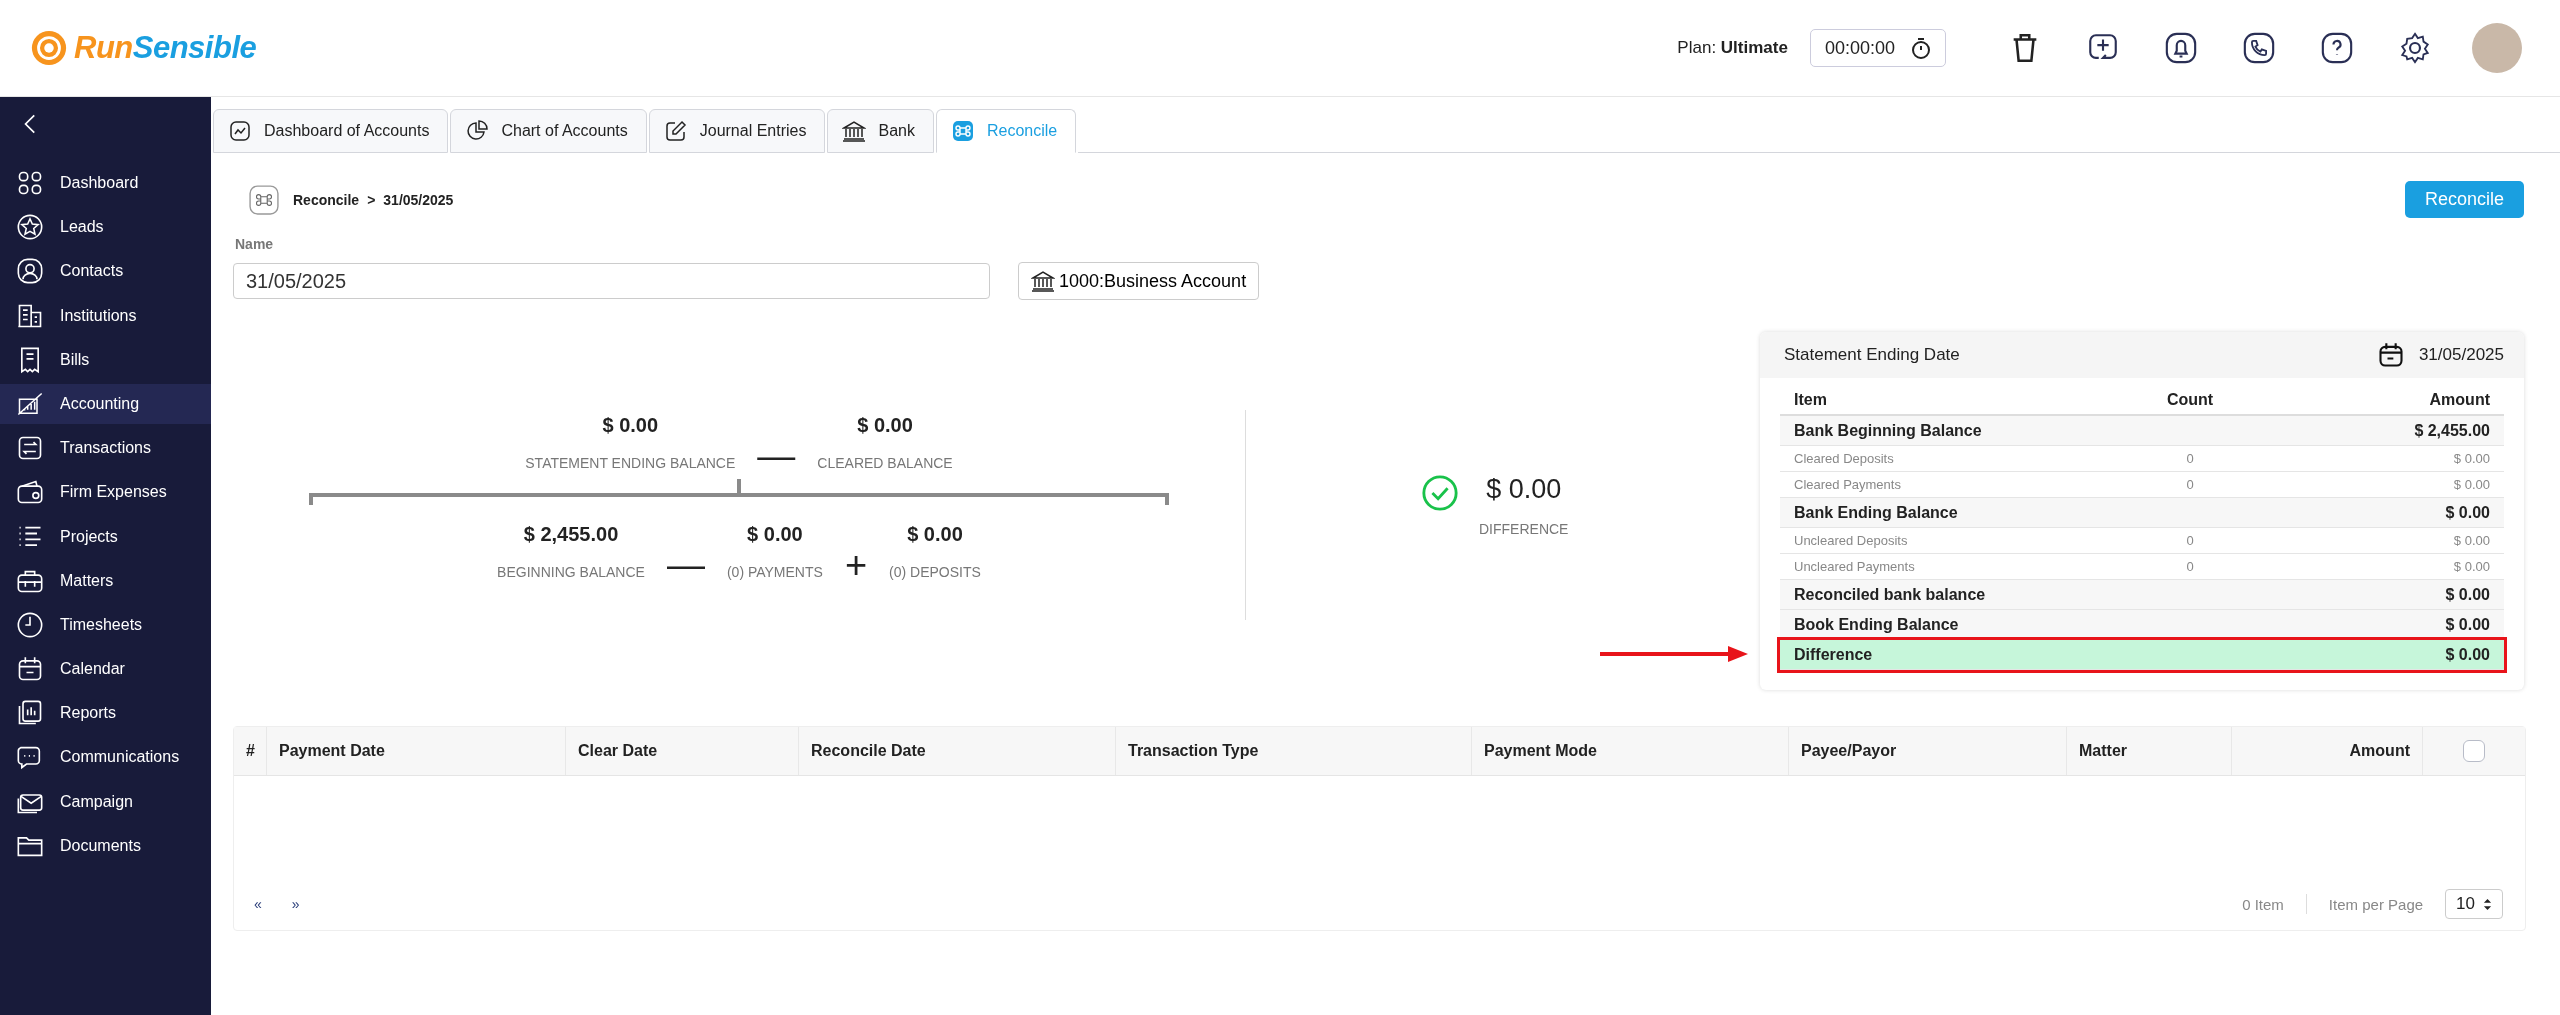 The image size is (2560, 1015). What do you see at coordinates (2190, 400) in the screenshot?
I see `column-header: Count` at bounding box center [2190, 400].